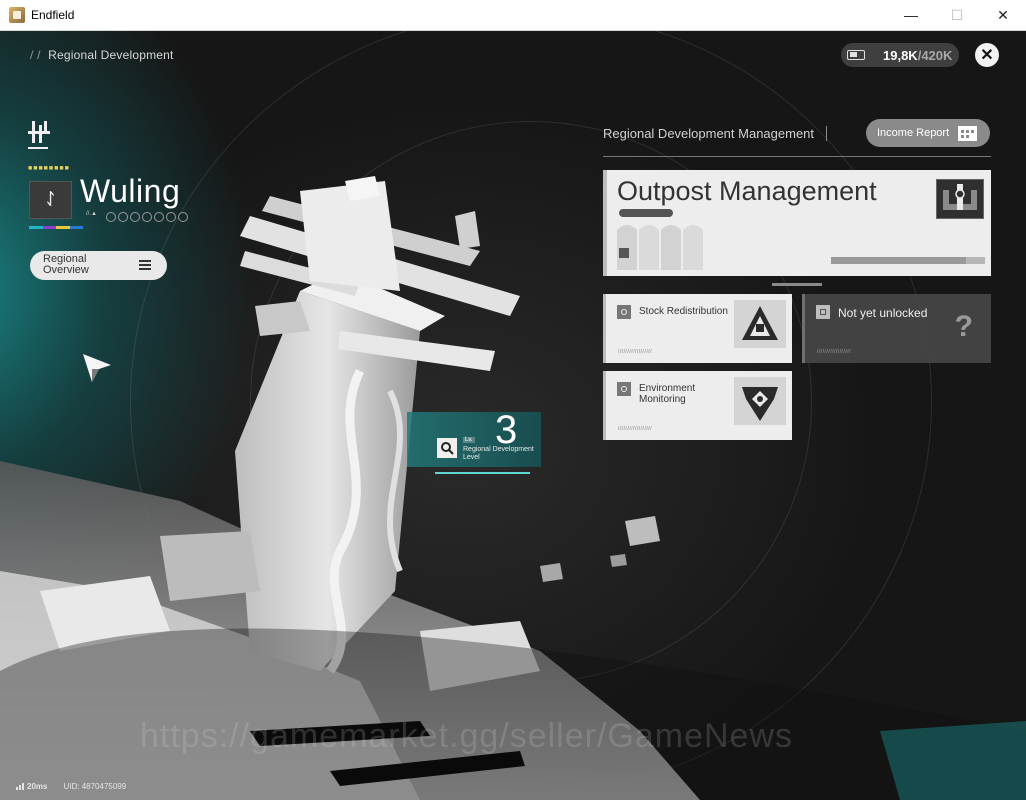 The image size is (1026, 800). What do you see at coordinates (908, 260) in the screenshot?
I see `outpost-progress-bar` at bounding box center [908, 260].